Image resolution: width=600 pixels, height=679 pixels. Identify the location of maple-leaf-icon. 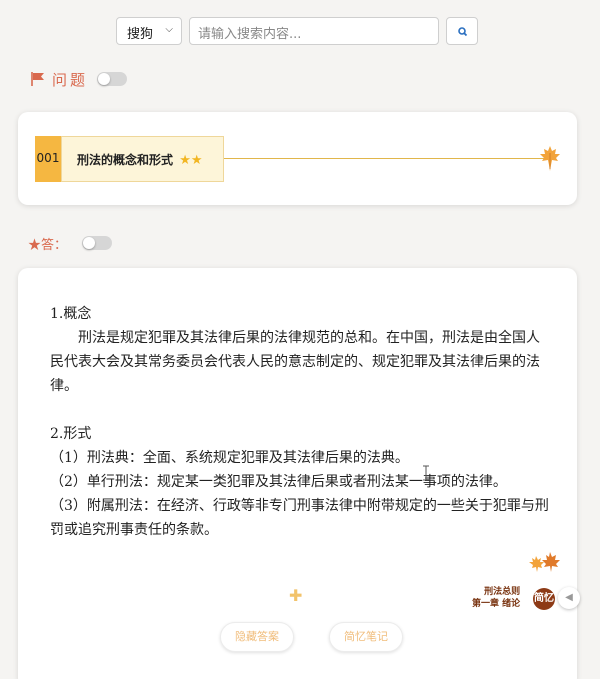
(550, 158).